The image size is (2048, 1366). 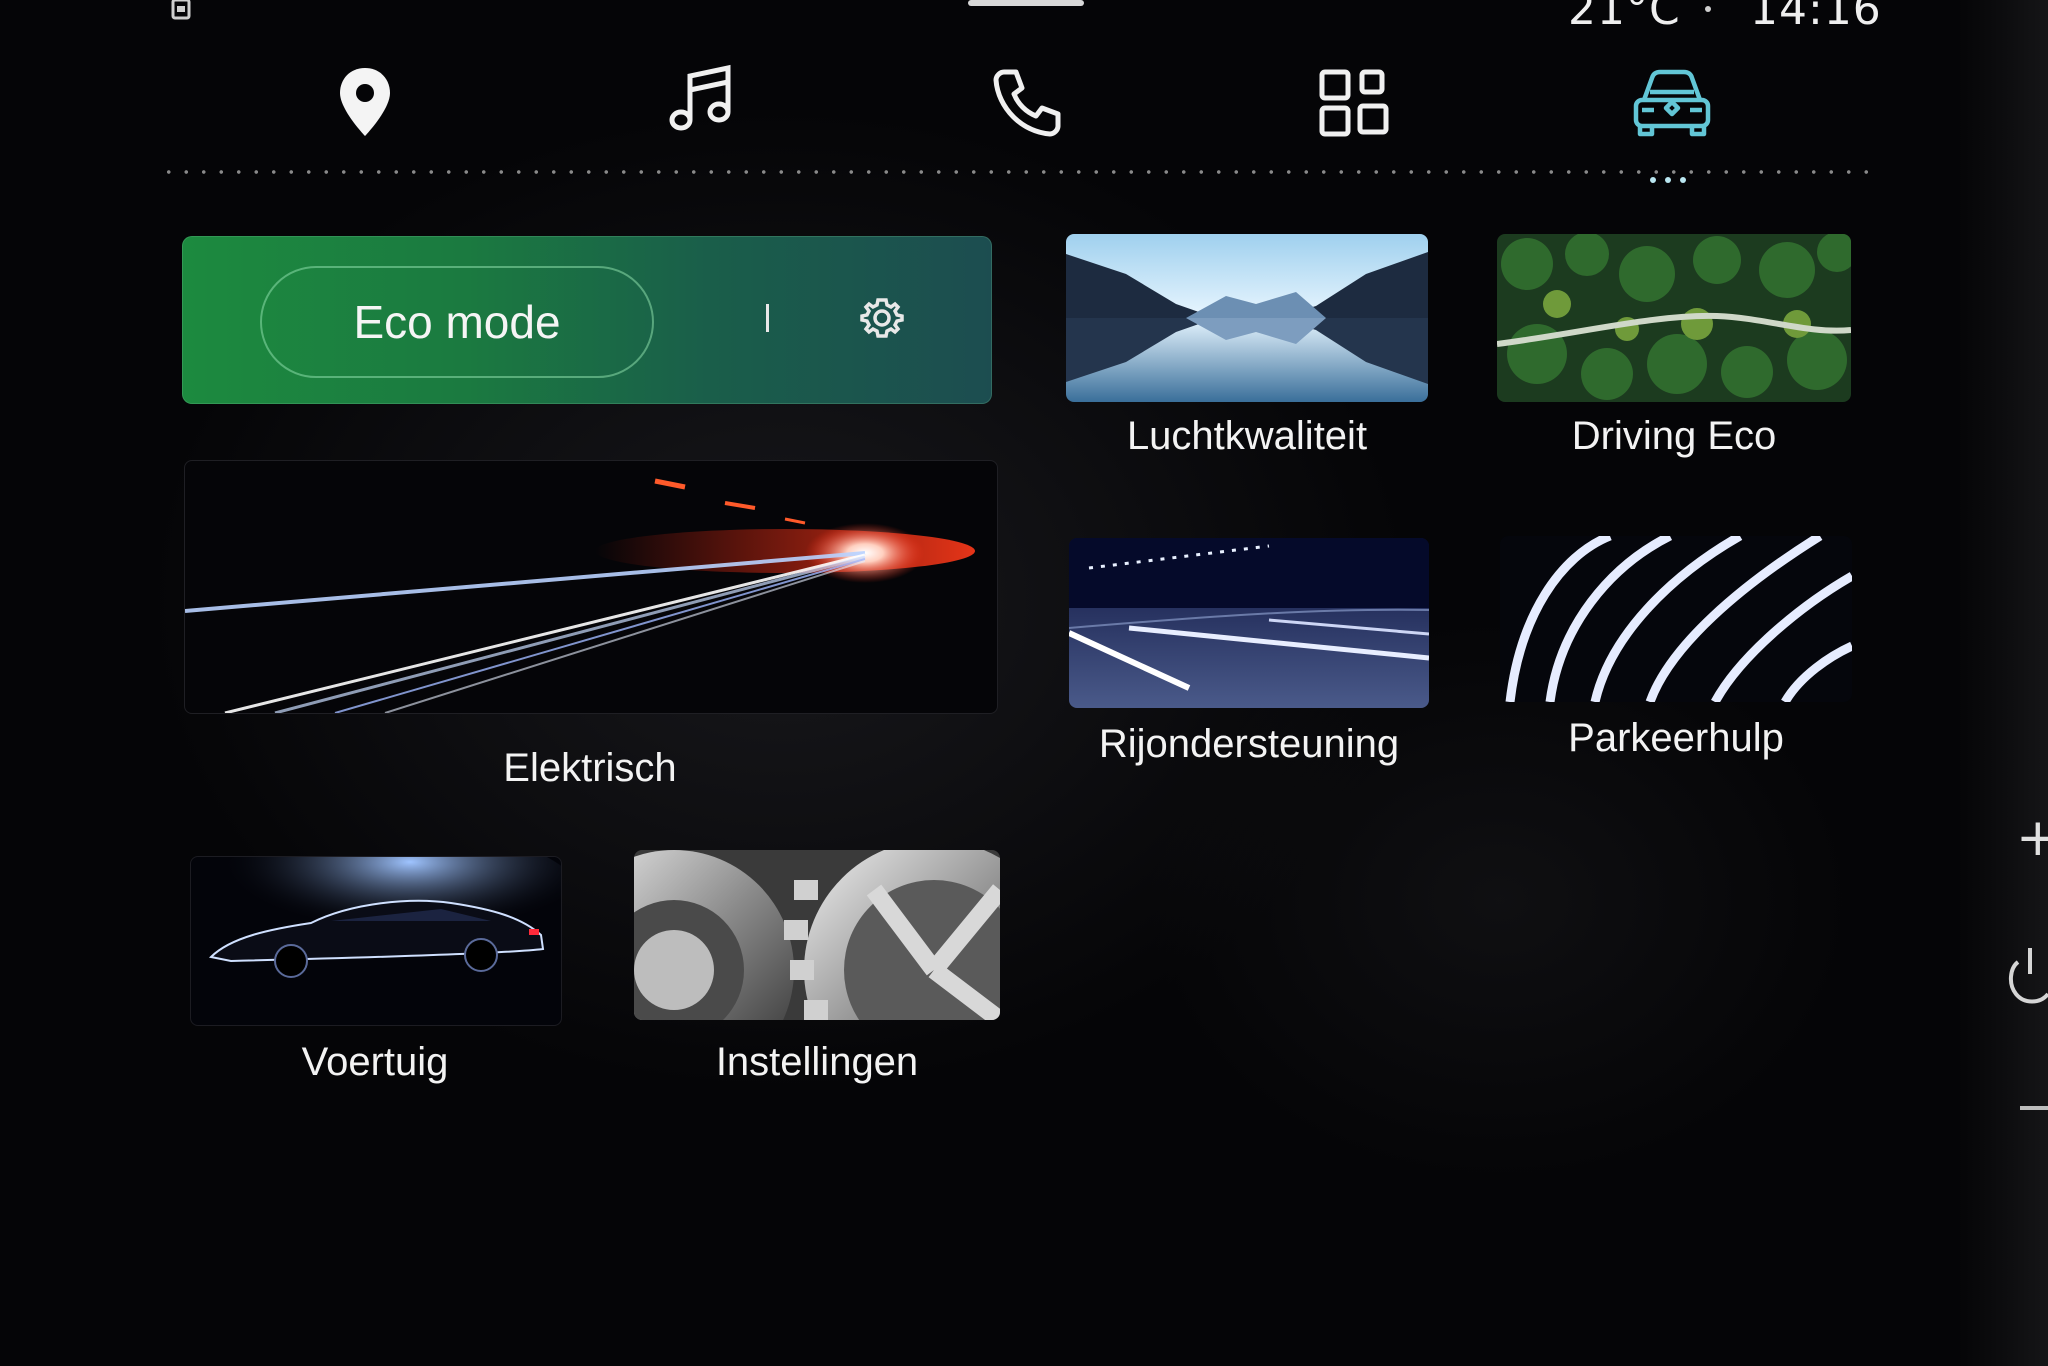 What do you see at coordinates (590, 768) in the screenshot?
I see `tile-elektrisch-label: Elektrisch` at bounding box center [590, 768].